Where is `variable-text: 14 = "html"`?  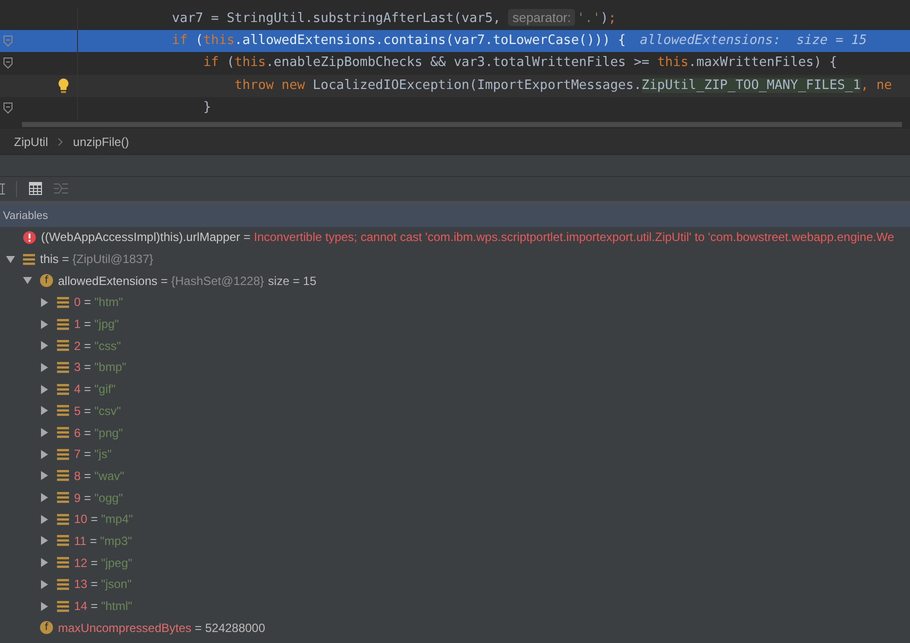
variable-text: 14 = "html" is located at coordinates (103, 606).